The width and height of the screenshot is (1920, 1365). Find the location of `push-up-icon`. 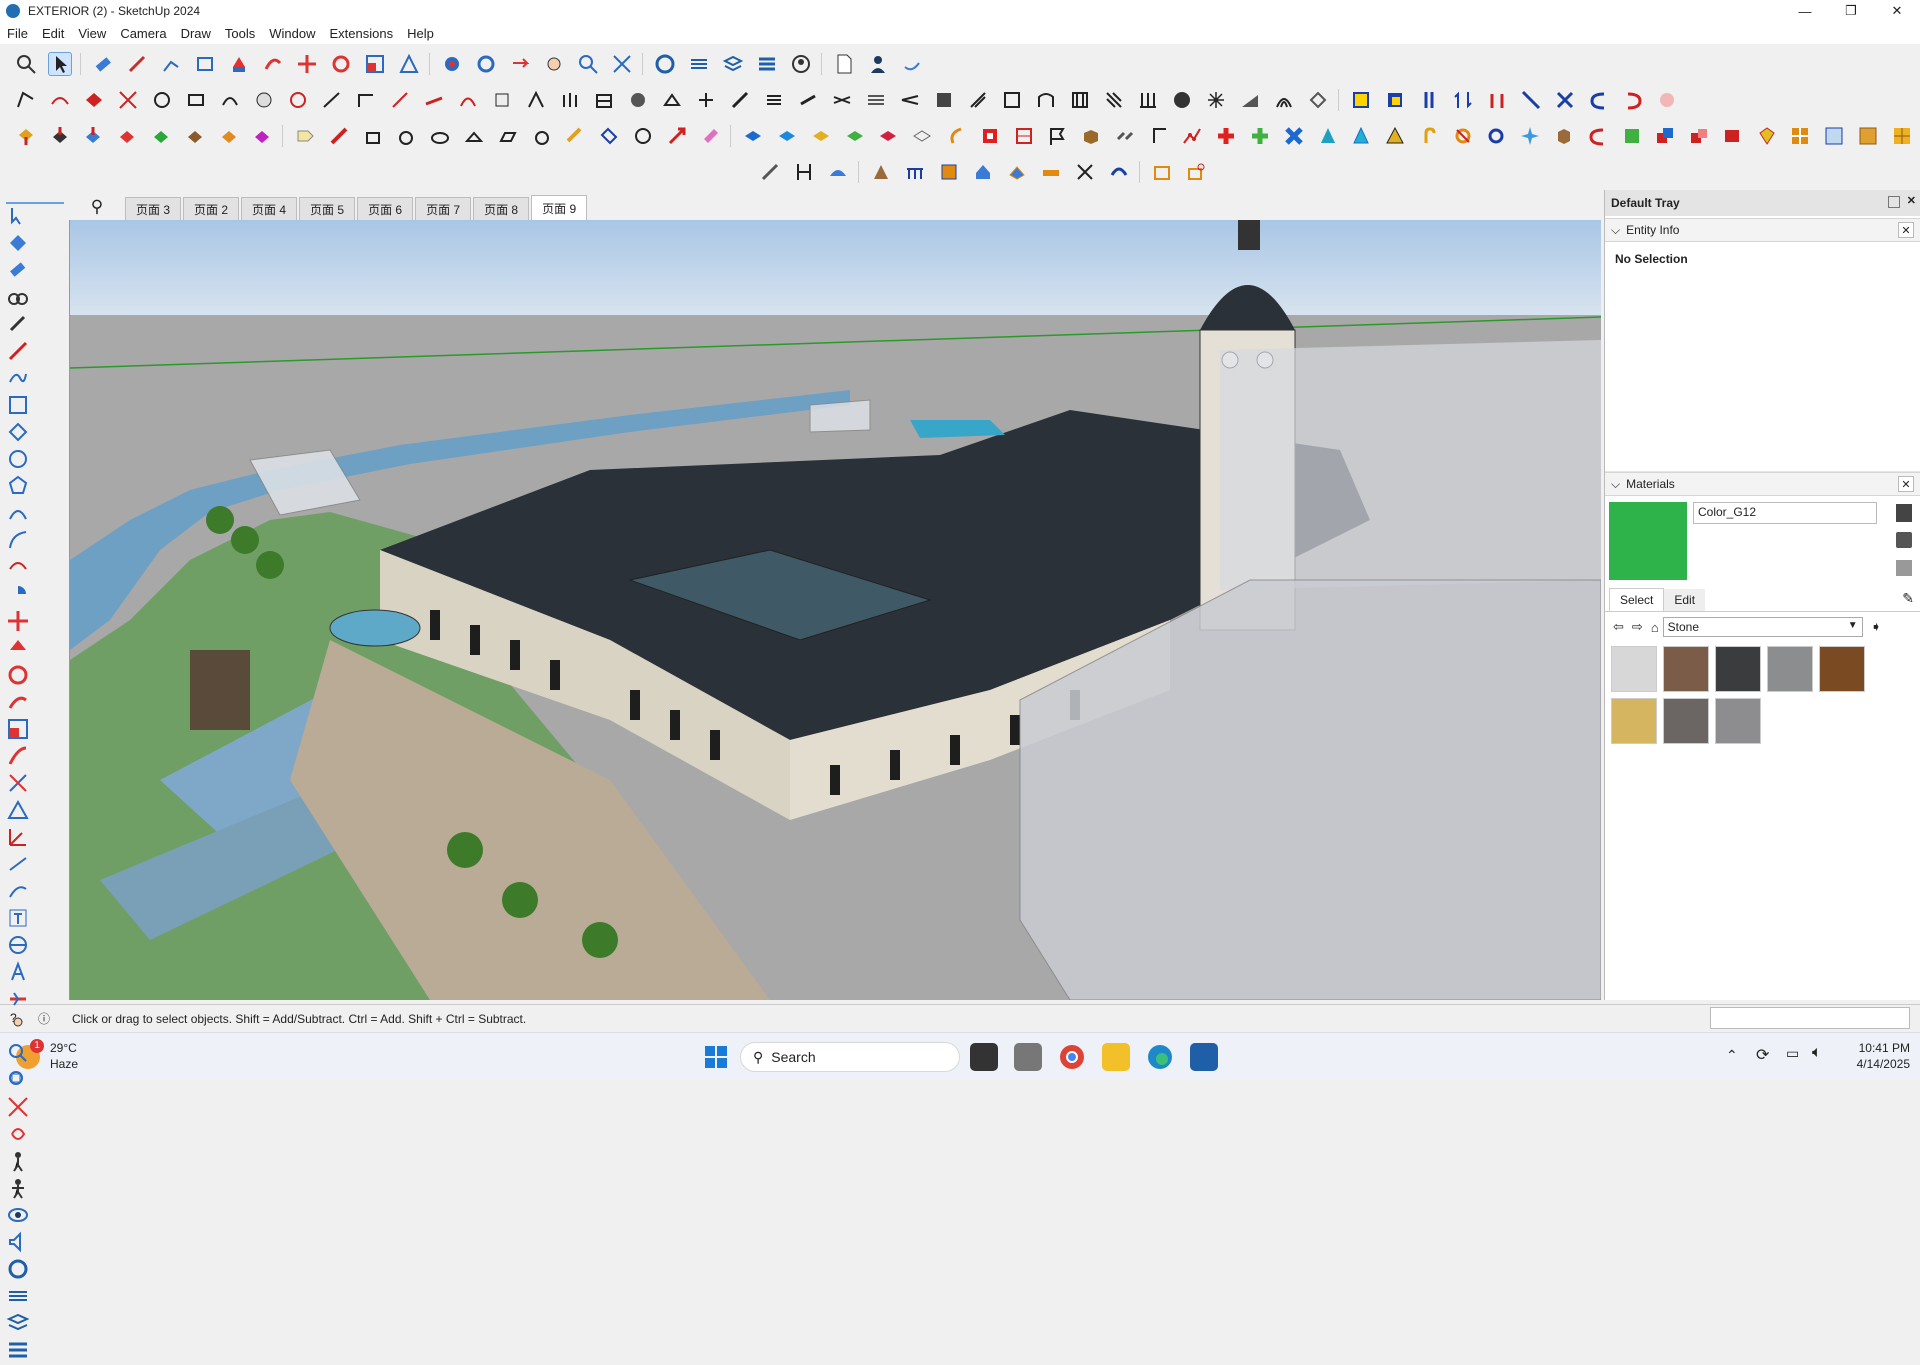

push-up-icon is located at coordinates (60, 136).